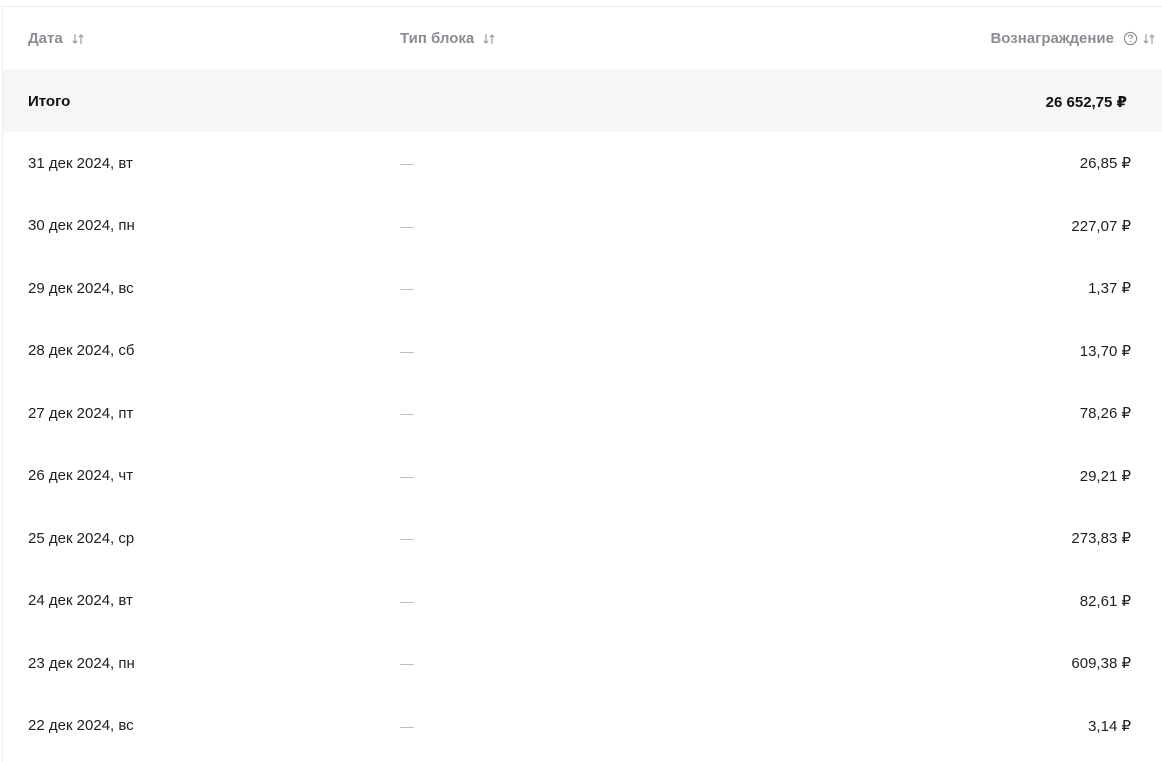  What do you see at coordinates (81, 226) in the screenshot?
I see `row-date: 30 дек 2024, пн` at bounding box center [81, 226].